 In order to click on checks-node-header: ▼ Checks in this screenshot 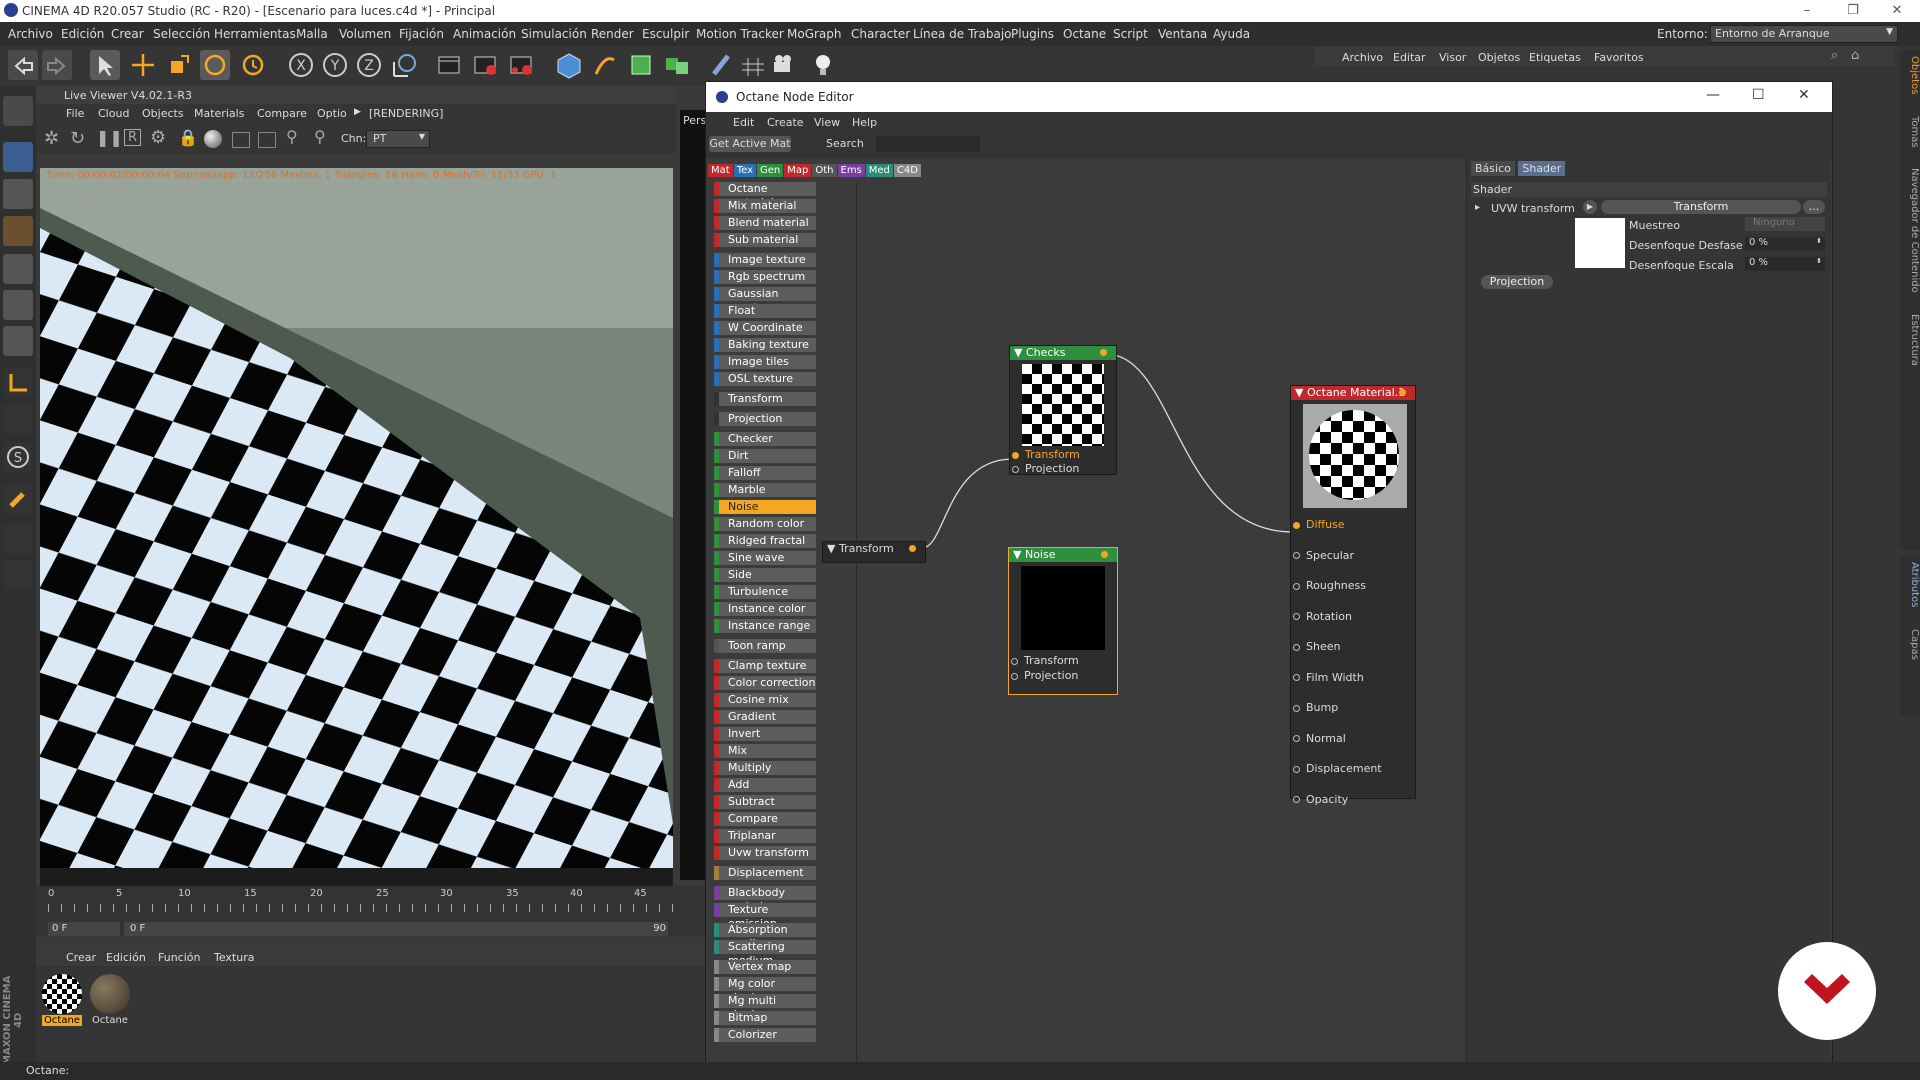, I will do `click(1063, 353)`.